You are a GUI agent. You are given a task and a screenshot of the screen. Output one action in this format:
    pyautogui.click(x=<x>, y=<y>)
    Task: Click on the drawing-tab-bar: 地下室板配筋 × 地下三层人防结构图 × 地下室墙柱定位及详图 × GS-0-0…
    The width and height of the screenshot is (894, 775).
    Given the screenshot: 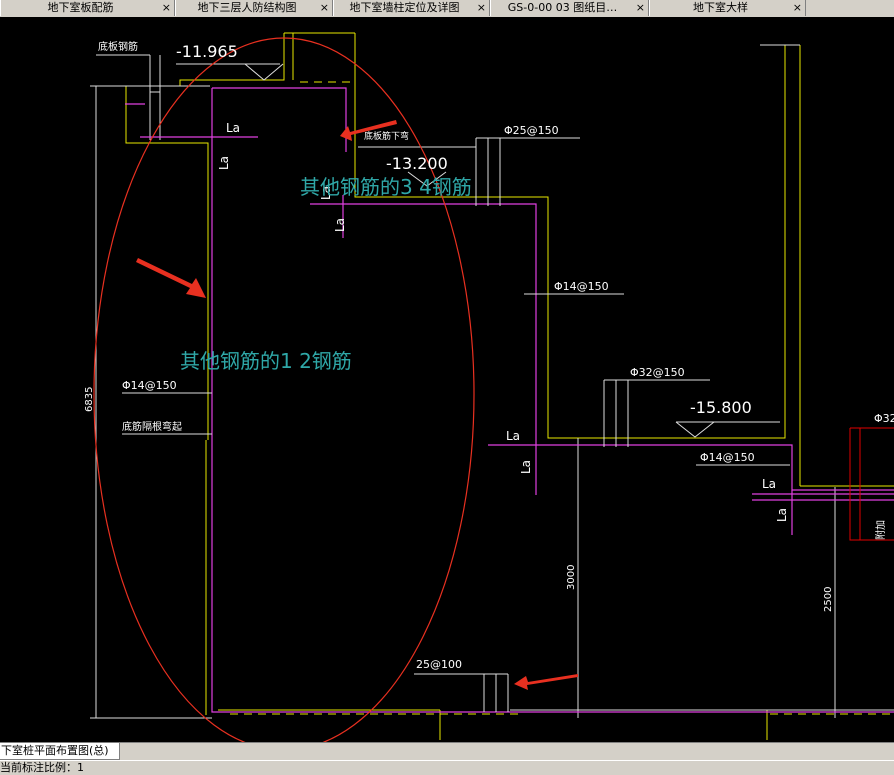 What is the action you would take?
    pyautogui.click(x=447, y=9)
    